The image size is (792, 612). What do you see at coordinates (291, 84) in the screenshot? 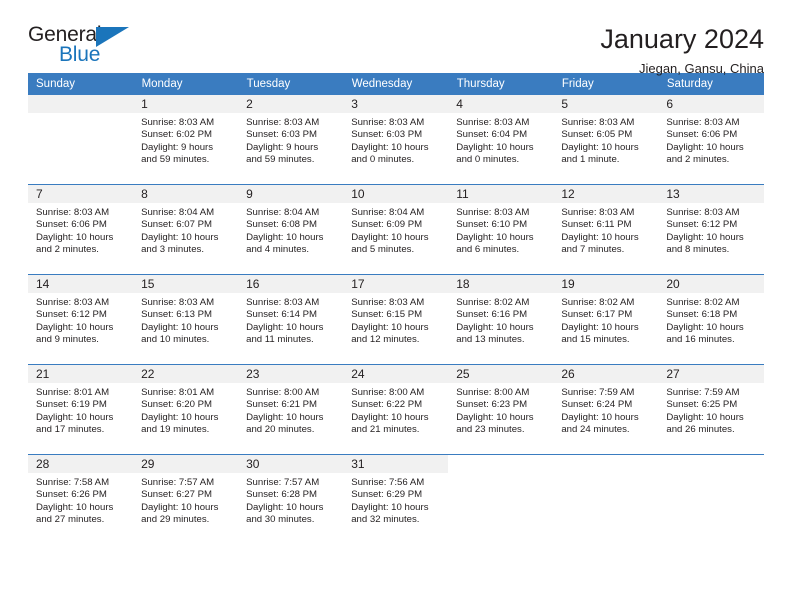
I see `weekday-header-tuesday: Tuesday` at bounding box center [291, 84].